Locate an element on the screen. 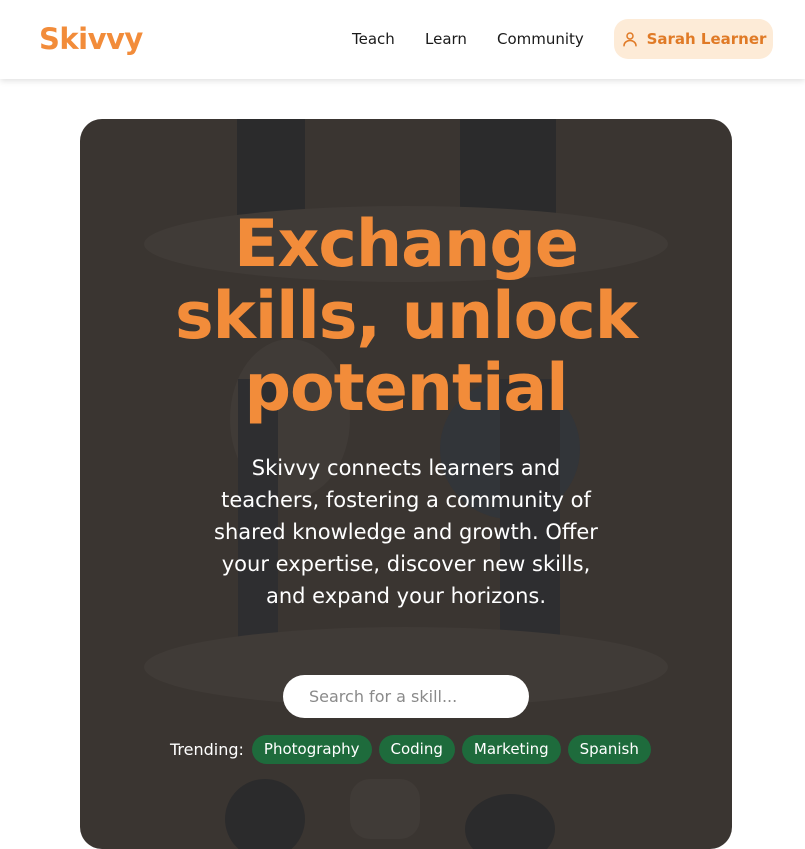  nav-teach: Teach is located at coordinates (373, 39).